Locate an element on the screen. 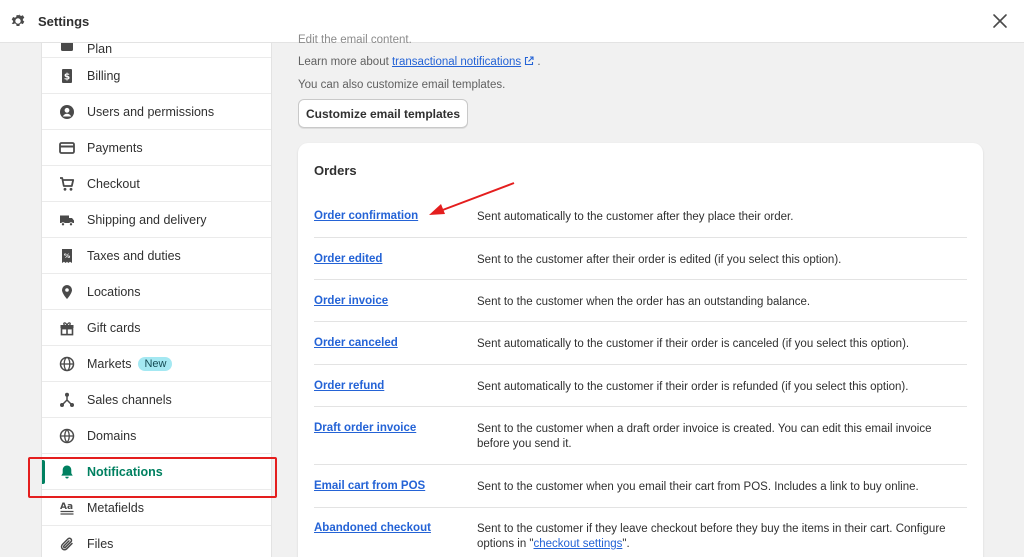  sidebar-item-shipping-and-delivery: Shipping and delivery is located at coordinates (156, 220).